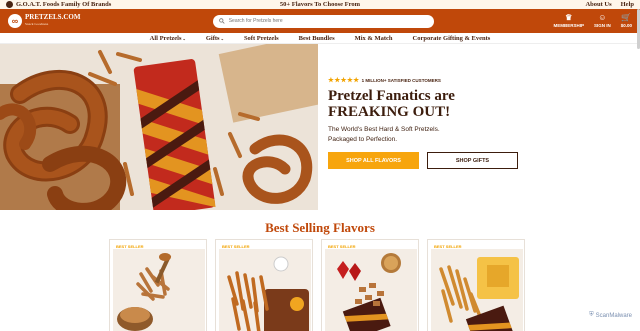 Image resolution: width=640 pixels, height=331 pixels. Describe the element at coordinates (391, 96) in the screenshot. I see `hero-title-line1: Pretzel Fanatics are` at that location.